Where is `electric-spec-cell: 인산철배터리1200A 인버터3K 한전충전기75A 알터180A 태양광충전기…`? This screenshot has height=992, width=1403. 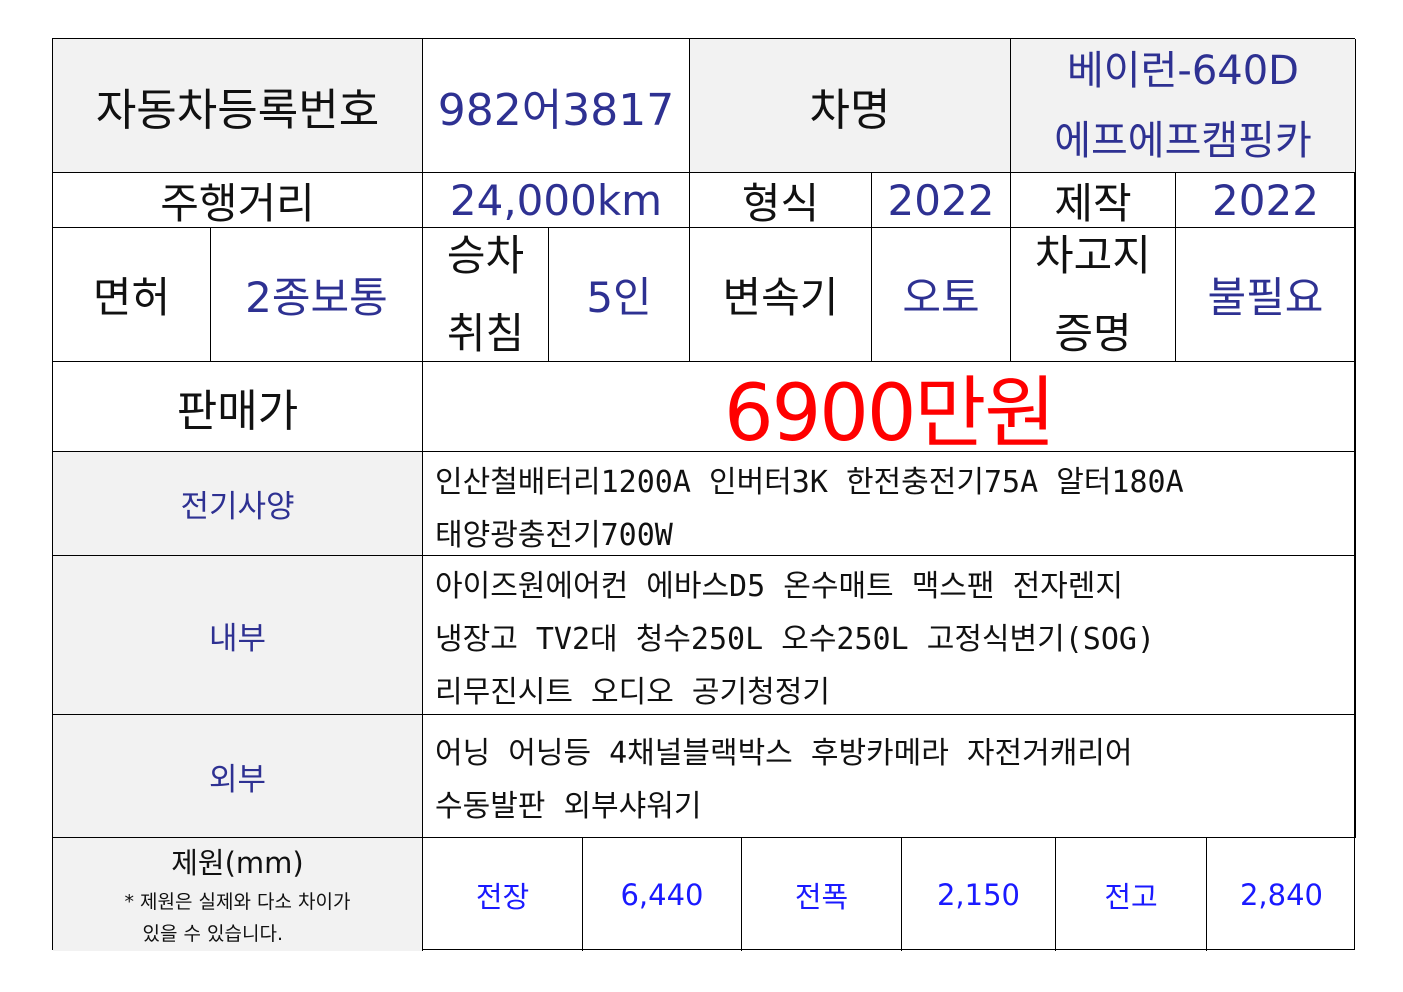 electric-spec-cell: 인산철배터리1200A 인버터3K 한전충전기75A 알터180A 태양광충전기… is located at coordinates (889, 504).